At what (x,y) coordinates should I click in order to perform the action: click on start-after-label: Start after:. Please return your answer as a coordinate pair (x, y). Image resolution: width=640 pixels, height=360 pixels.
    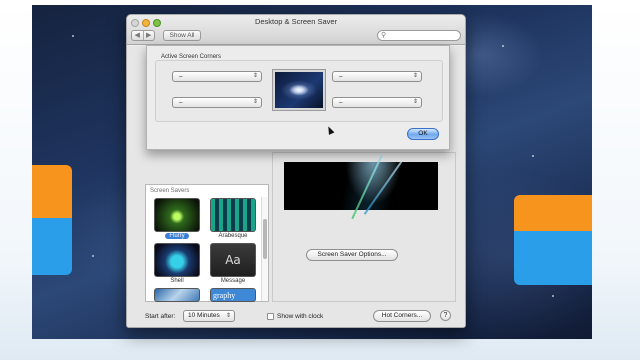
    Looking at the image, I should click on (160, 316).